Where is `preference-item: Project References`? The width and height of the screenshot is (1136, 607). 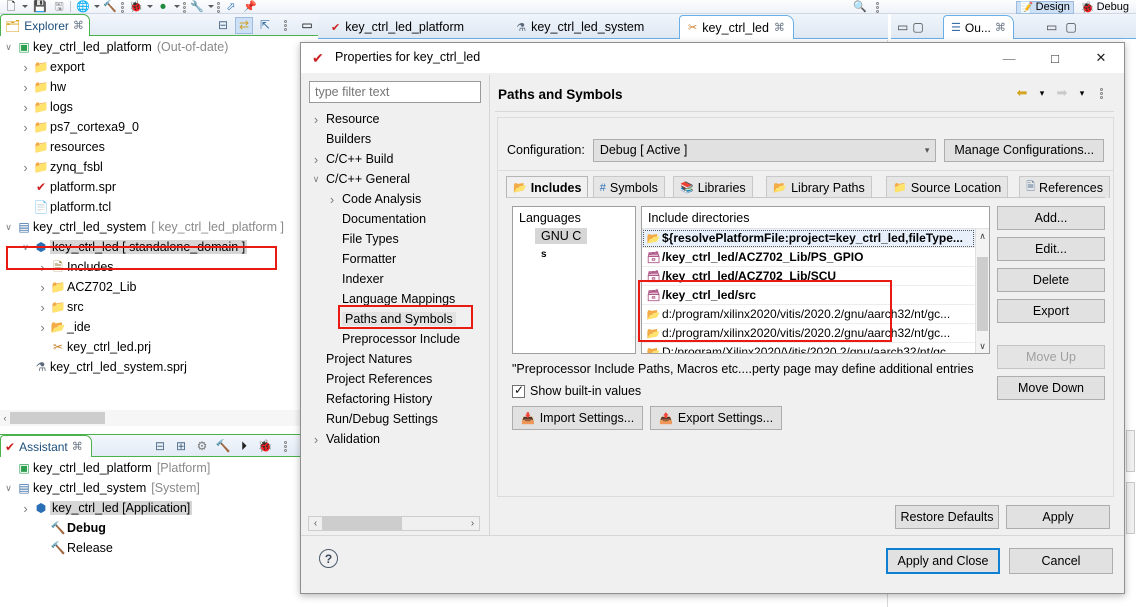
preference-item: Project References is located at coordinates (396, 379).